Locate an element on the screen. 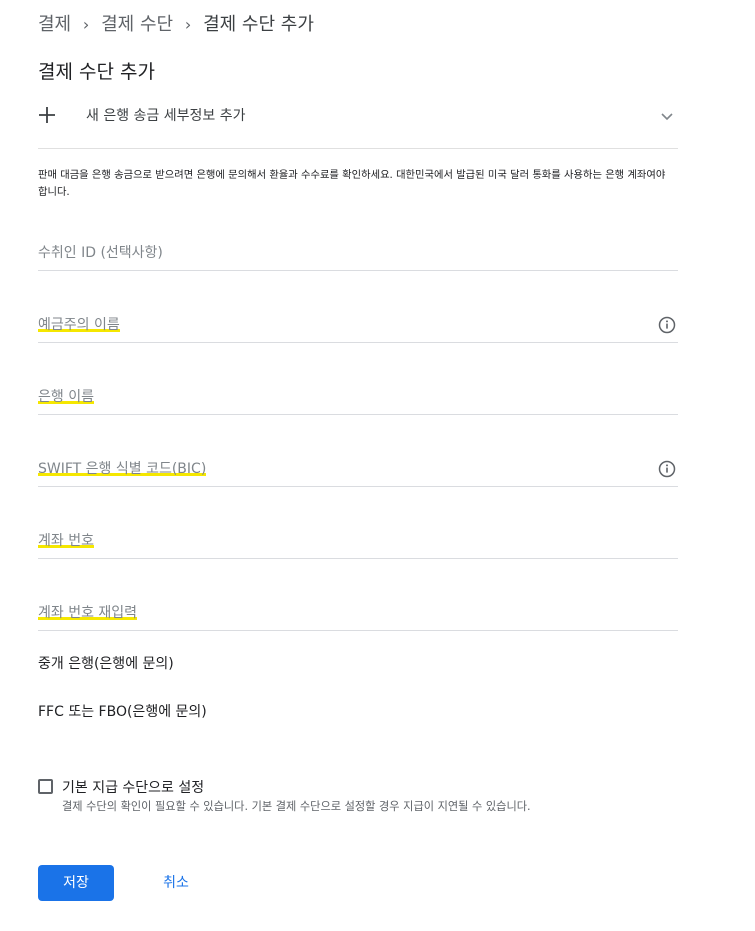  breadcrumb-current: 결제 수단 추가 is located at coordinates (258, 24).